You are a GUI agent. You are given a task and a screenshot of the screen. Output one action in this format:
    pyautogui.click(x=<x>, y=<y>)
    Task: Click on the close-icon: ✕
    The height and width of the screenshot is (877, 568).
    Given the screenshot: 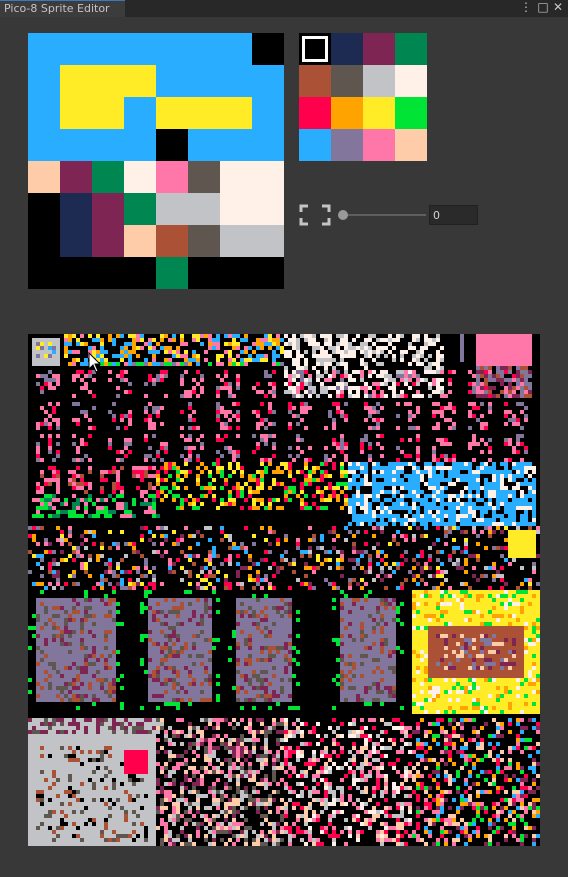 What is the action you would take?
    pyautogui.click(x=558, y=8)
    